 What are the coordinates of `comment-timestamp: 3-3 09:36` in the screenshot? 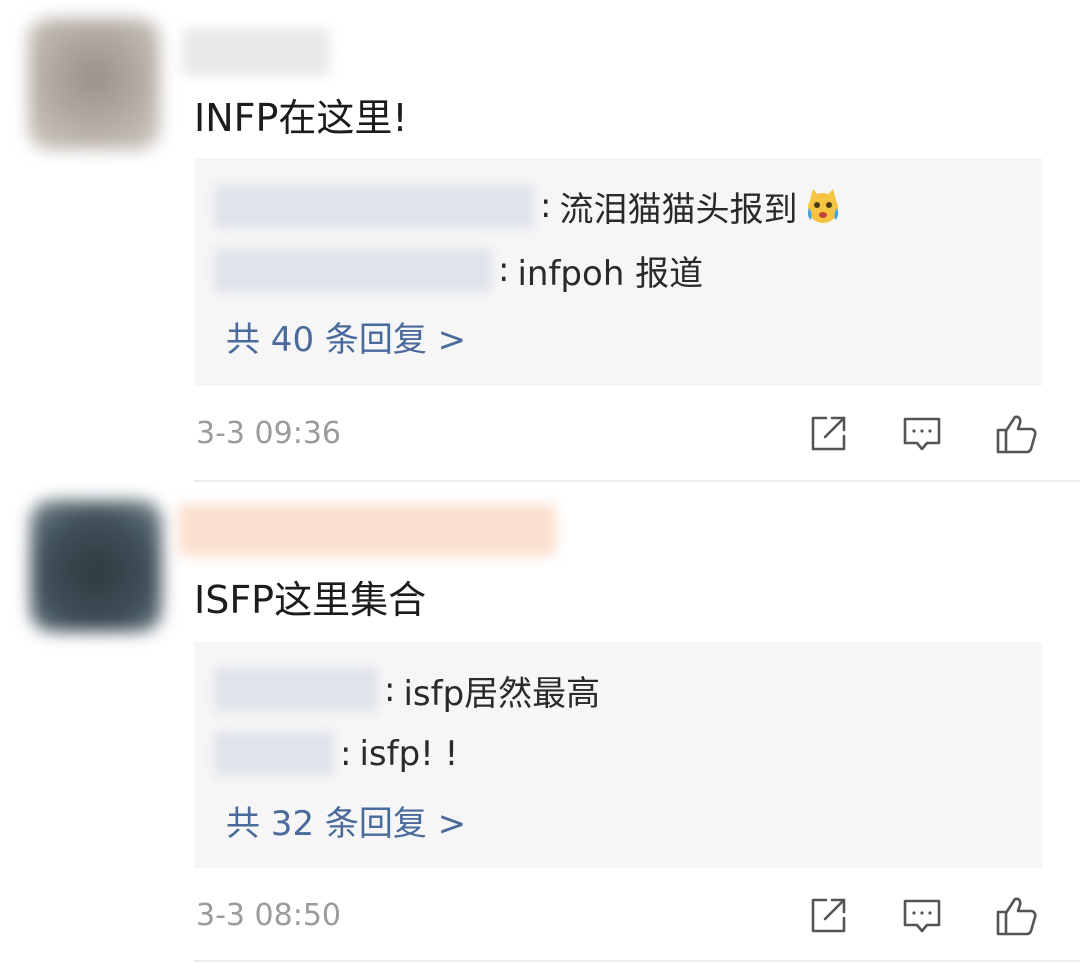 It's located at (268, 433).